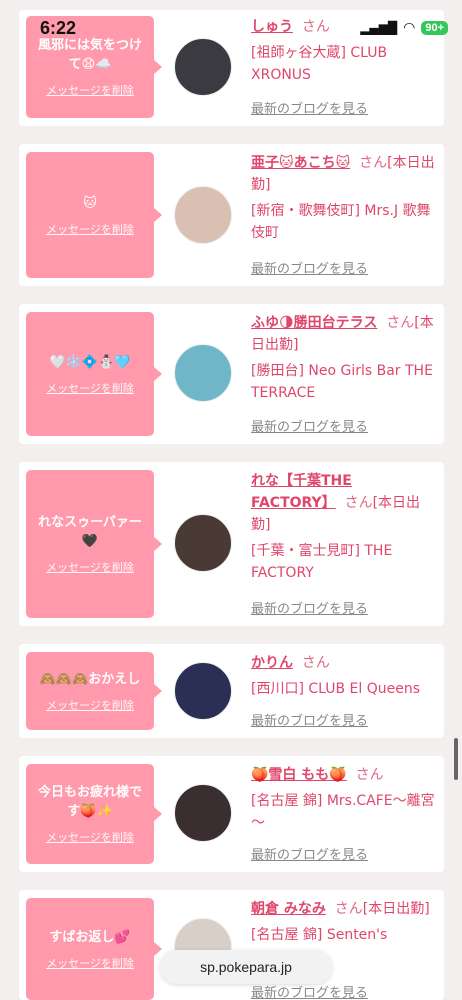  What do you see at coordinates (90, 937) in the screenshot?
I see `message-text: すばお返し💕` at bounding box center [90, 937].